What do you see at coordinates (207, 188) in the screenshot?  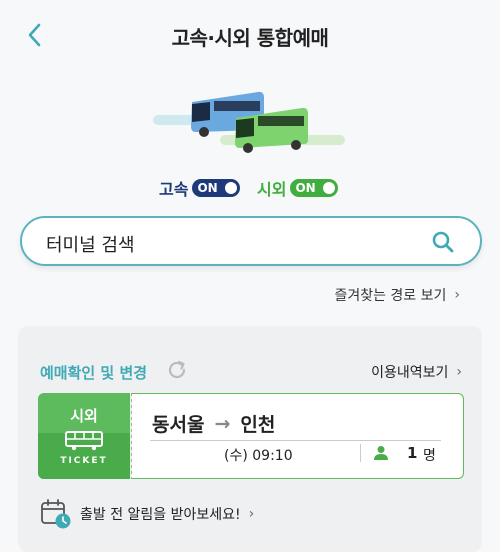 I see `express-switch-state: ON` at bounding box center [207, 188].